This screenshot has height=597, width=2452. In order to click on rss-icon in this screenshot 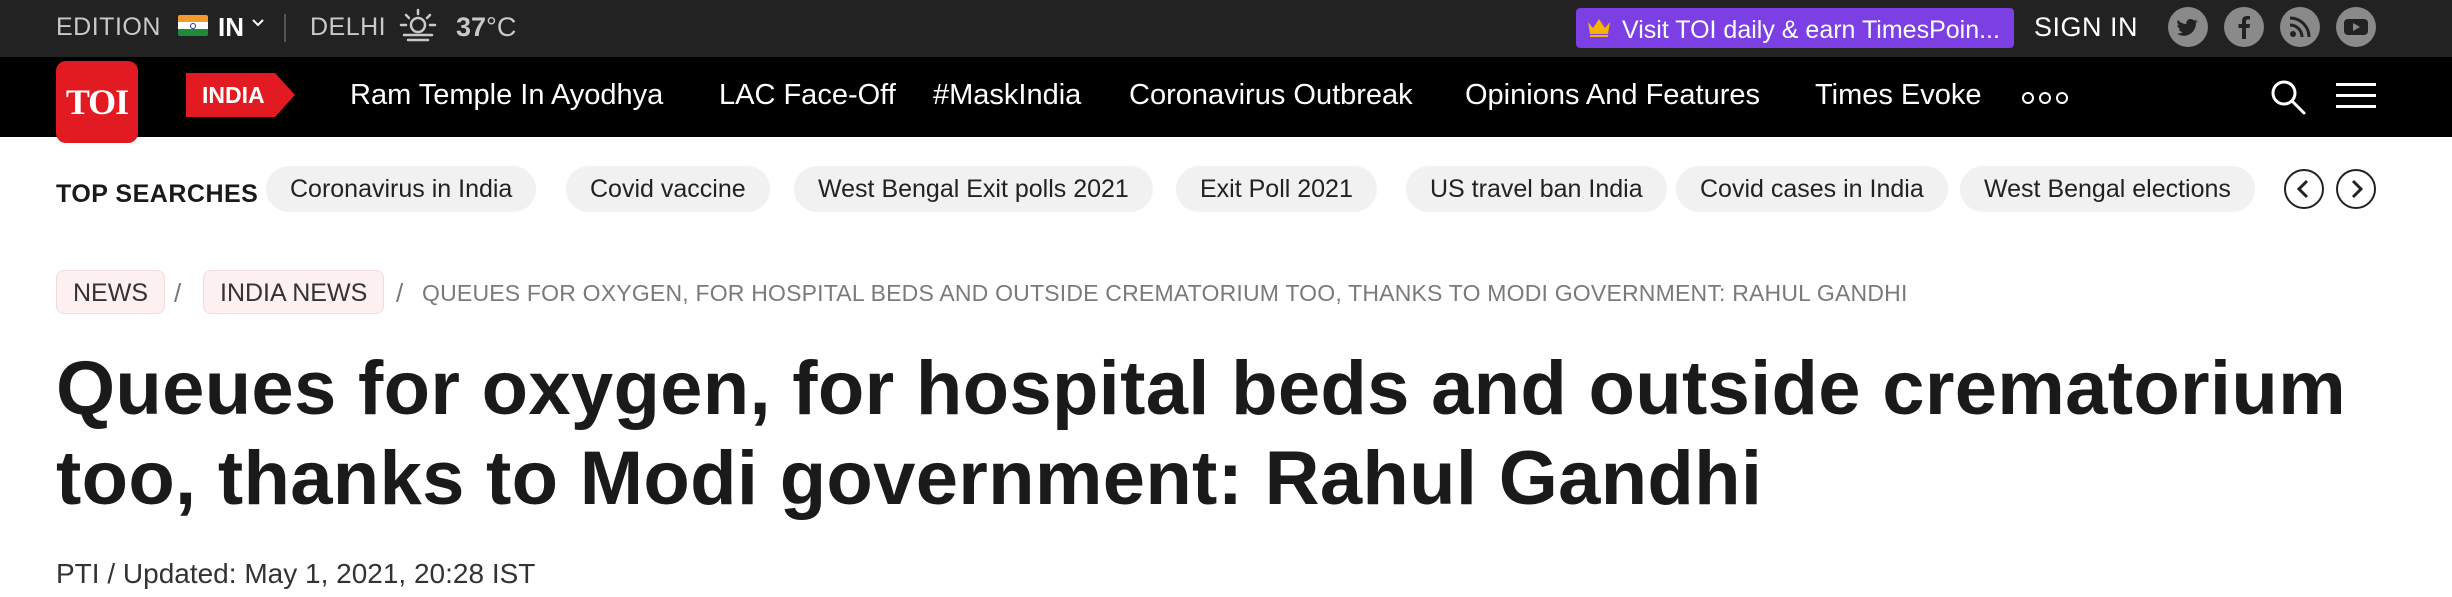, I will do `click(2300, 27)`.